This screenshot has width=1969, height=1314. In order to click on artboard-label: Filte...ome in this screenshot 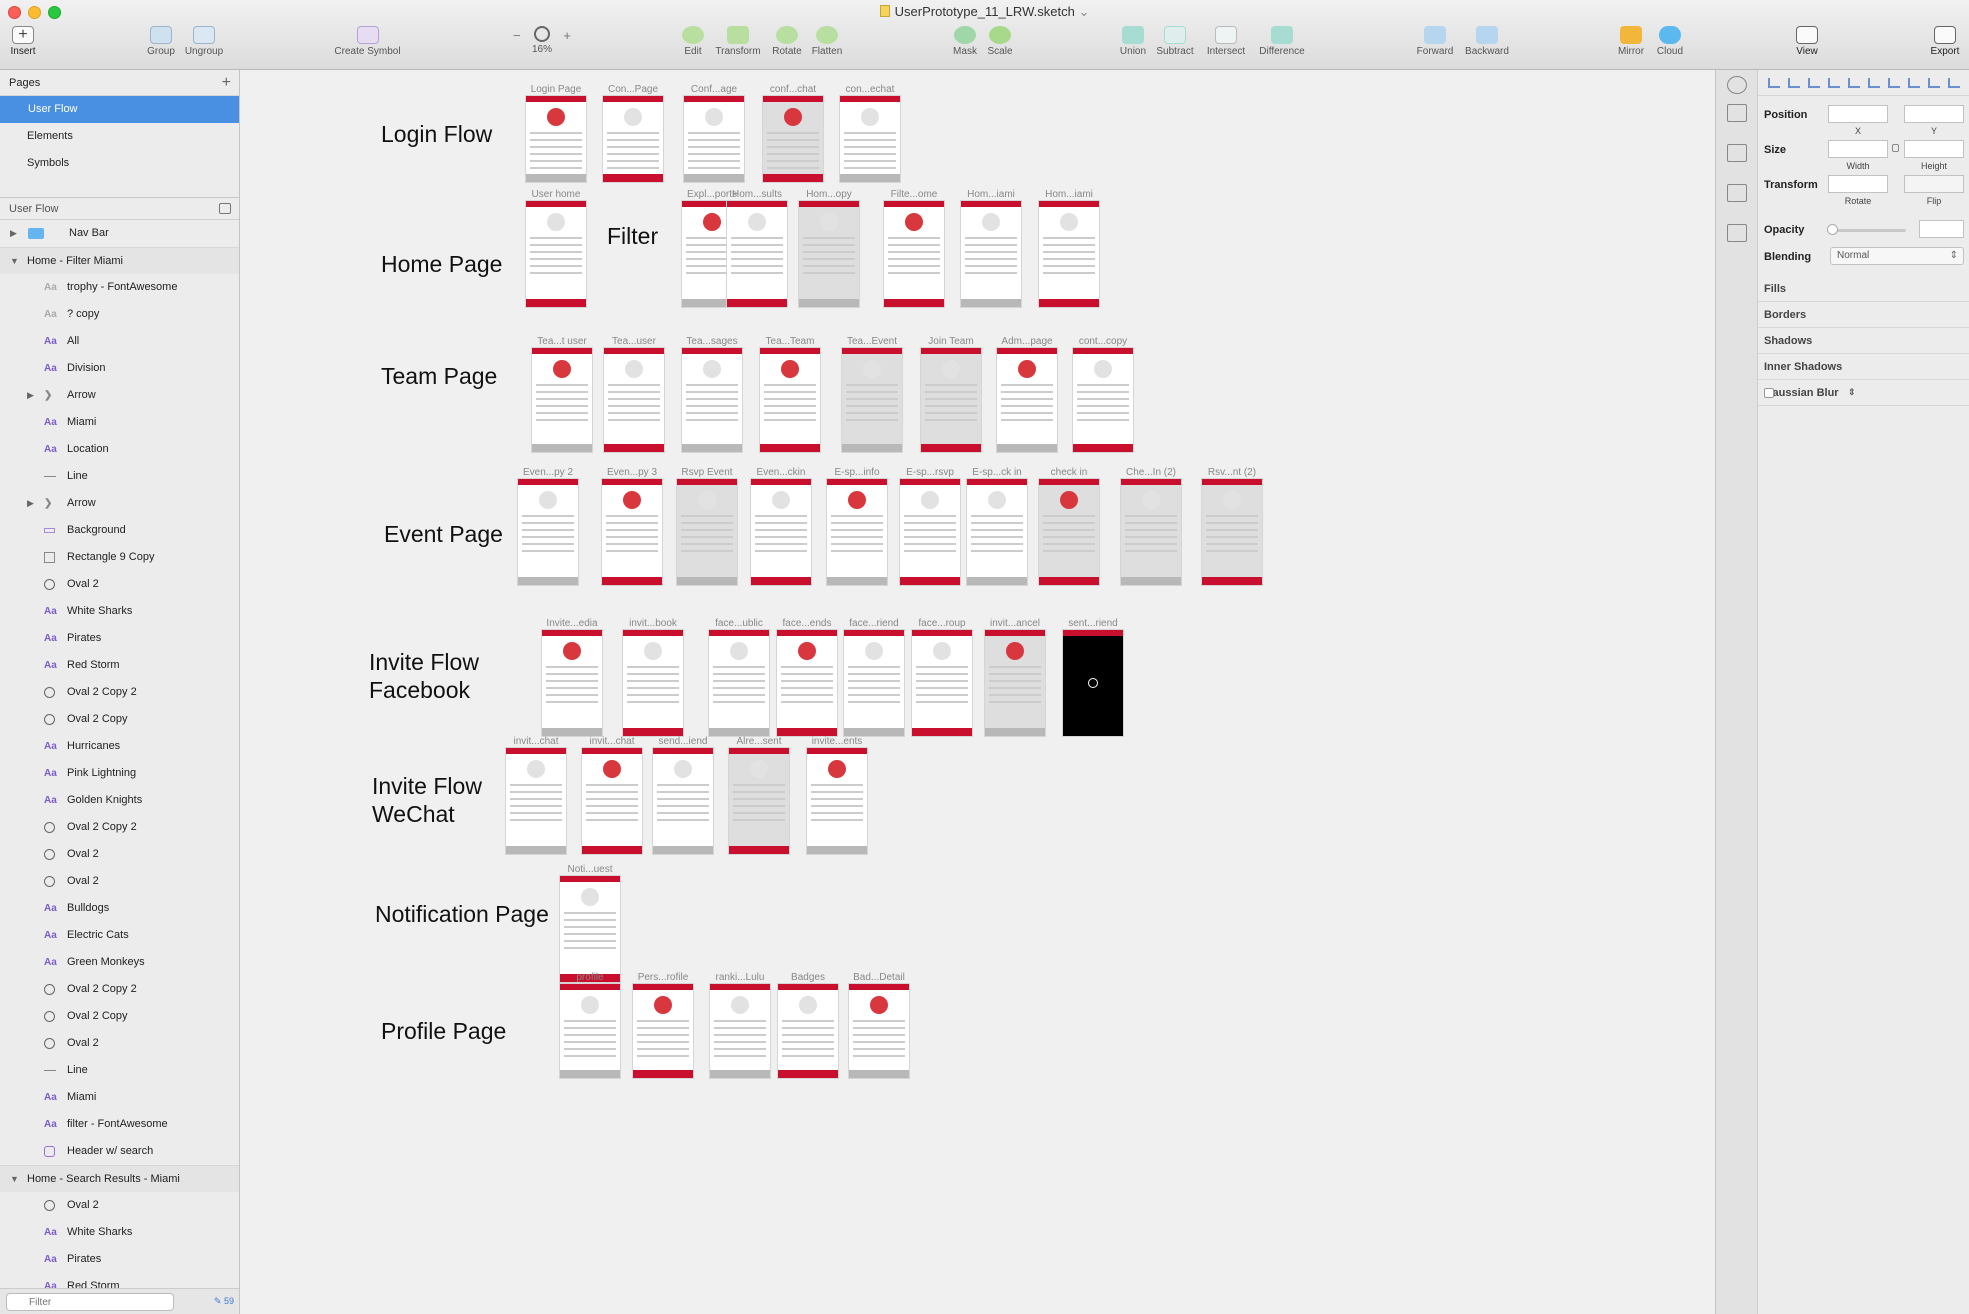, I will do `click(914, 194)`.